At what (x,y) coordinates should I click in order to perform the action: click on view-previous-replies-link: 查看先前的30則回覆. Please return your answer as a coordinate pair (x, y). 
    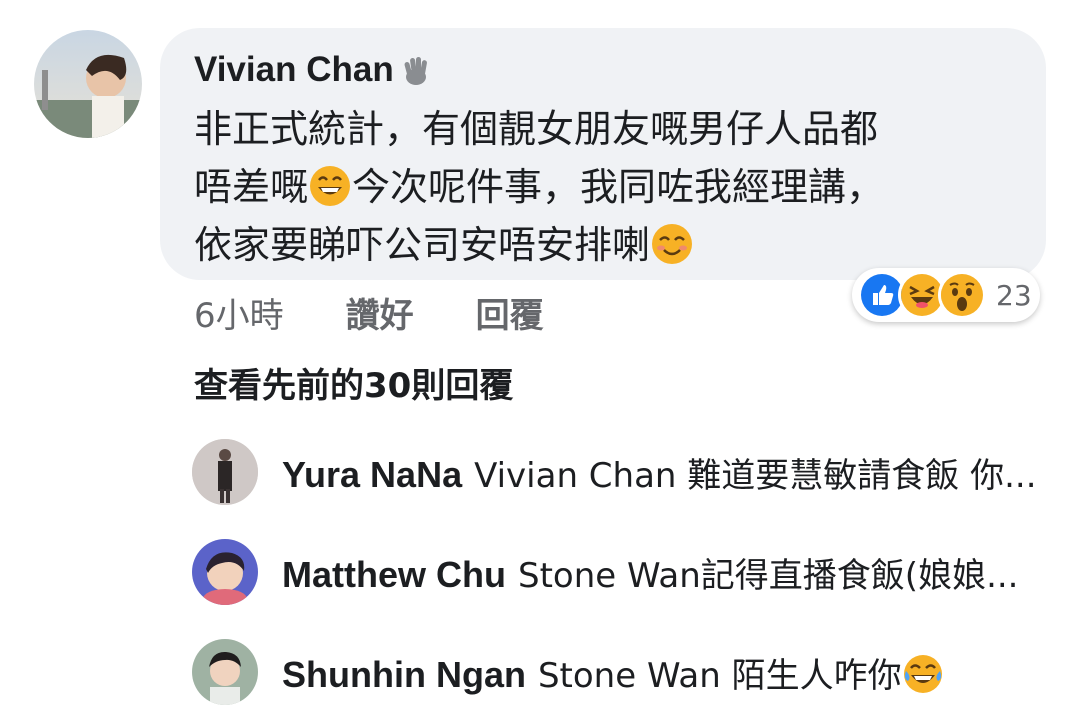
    Looking at the image, I should click on (353, 382).